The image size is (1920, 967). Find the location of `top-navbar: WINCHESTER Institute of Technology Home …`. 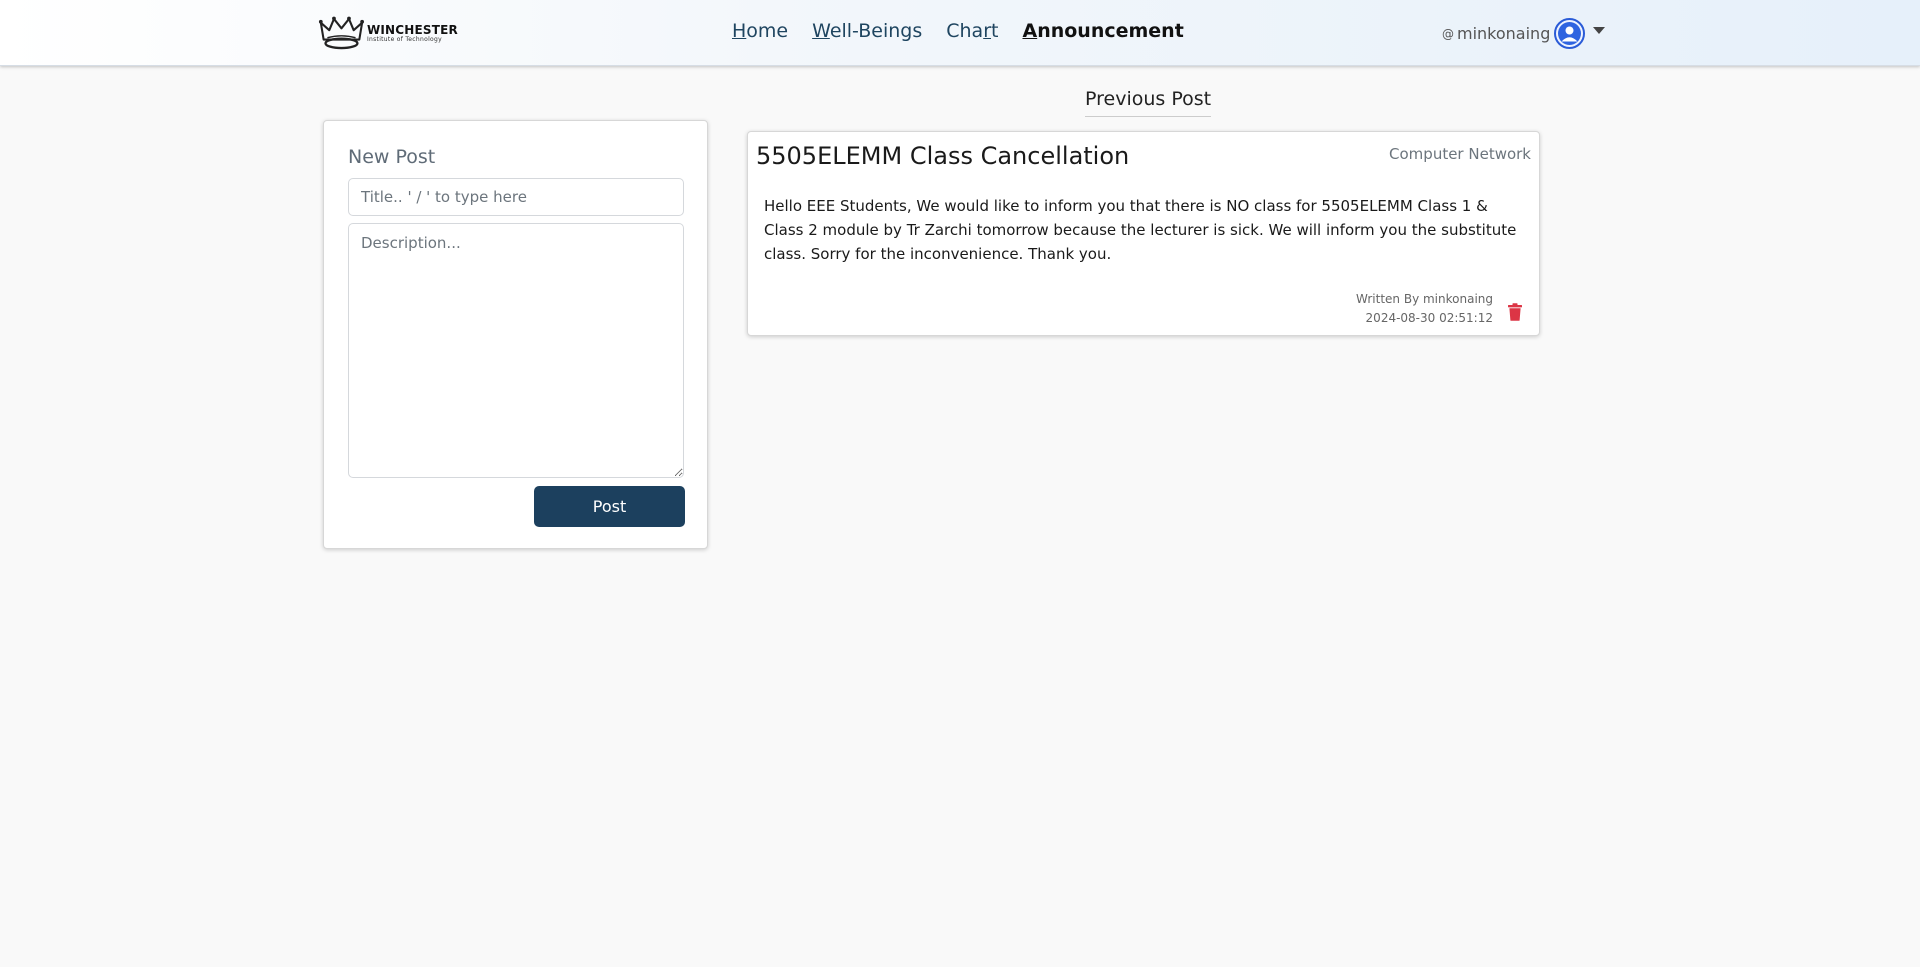

top-navbar: WINCHESTER Institute of Technology Home … is located at coordinates (960, 33).